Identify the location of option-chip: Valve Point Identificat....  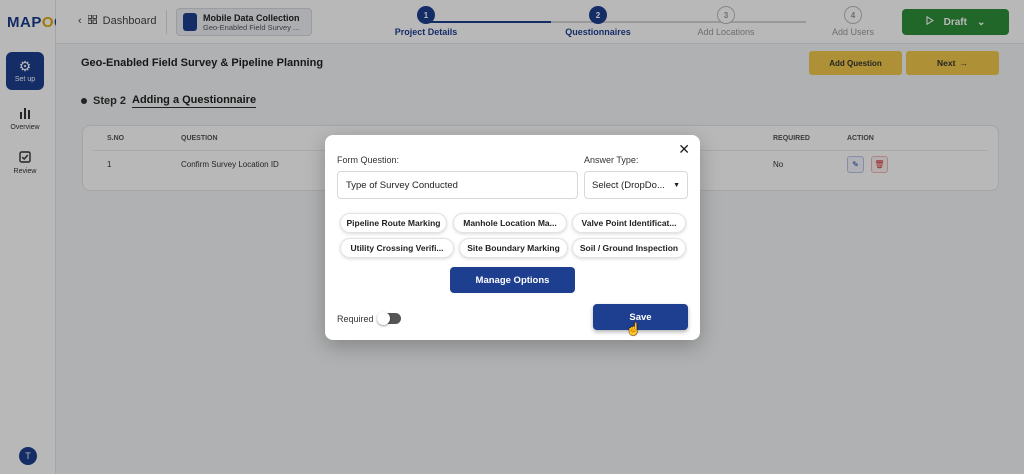
(629, 223).